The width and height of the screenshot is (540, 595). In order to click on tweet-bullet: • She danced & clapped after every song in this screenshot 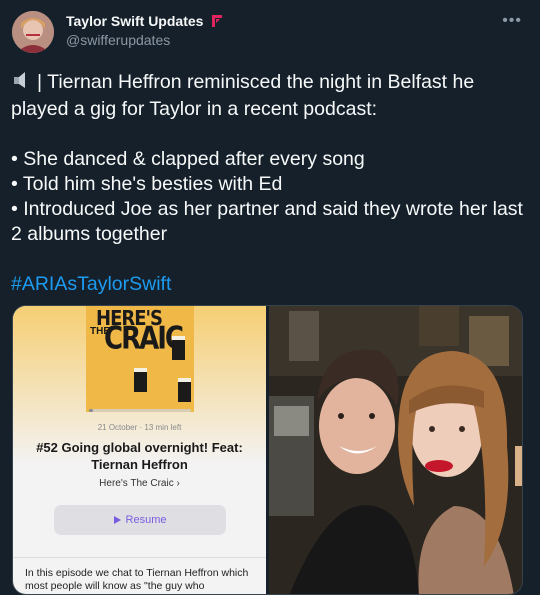, I will do `click(188, 159)`.